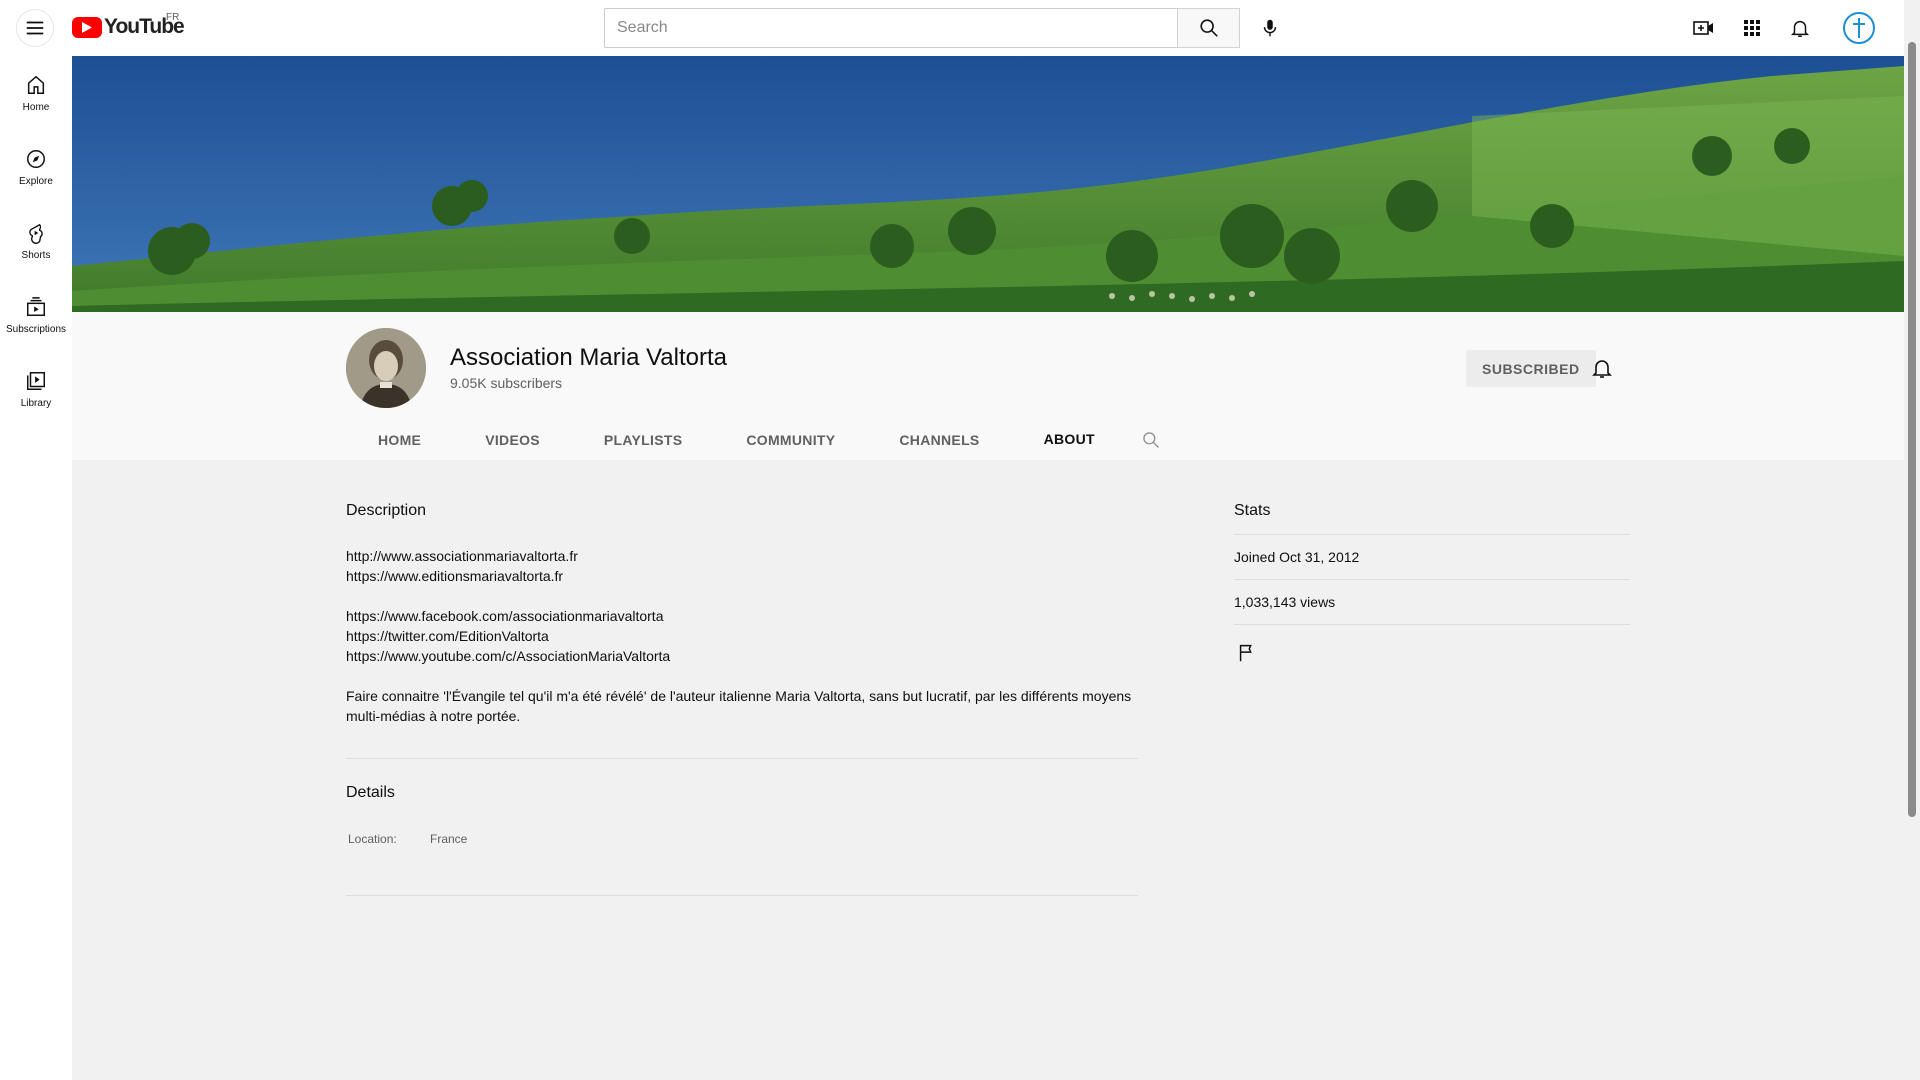 This screenshot has height=1080, width=1920. I want to click on guide-item-subscriptions: Subscriptions, so click(36, 315).